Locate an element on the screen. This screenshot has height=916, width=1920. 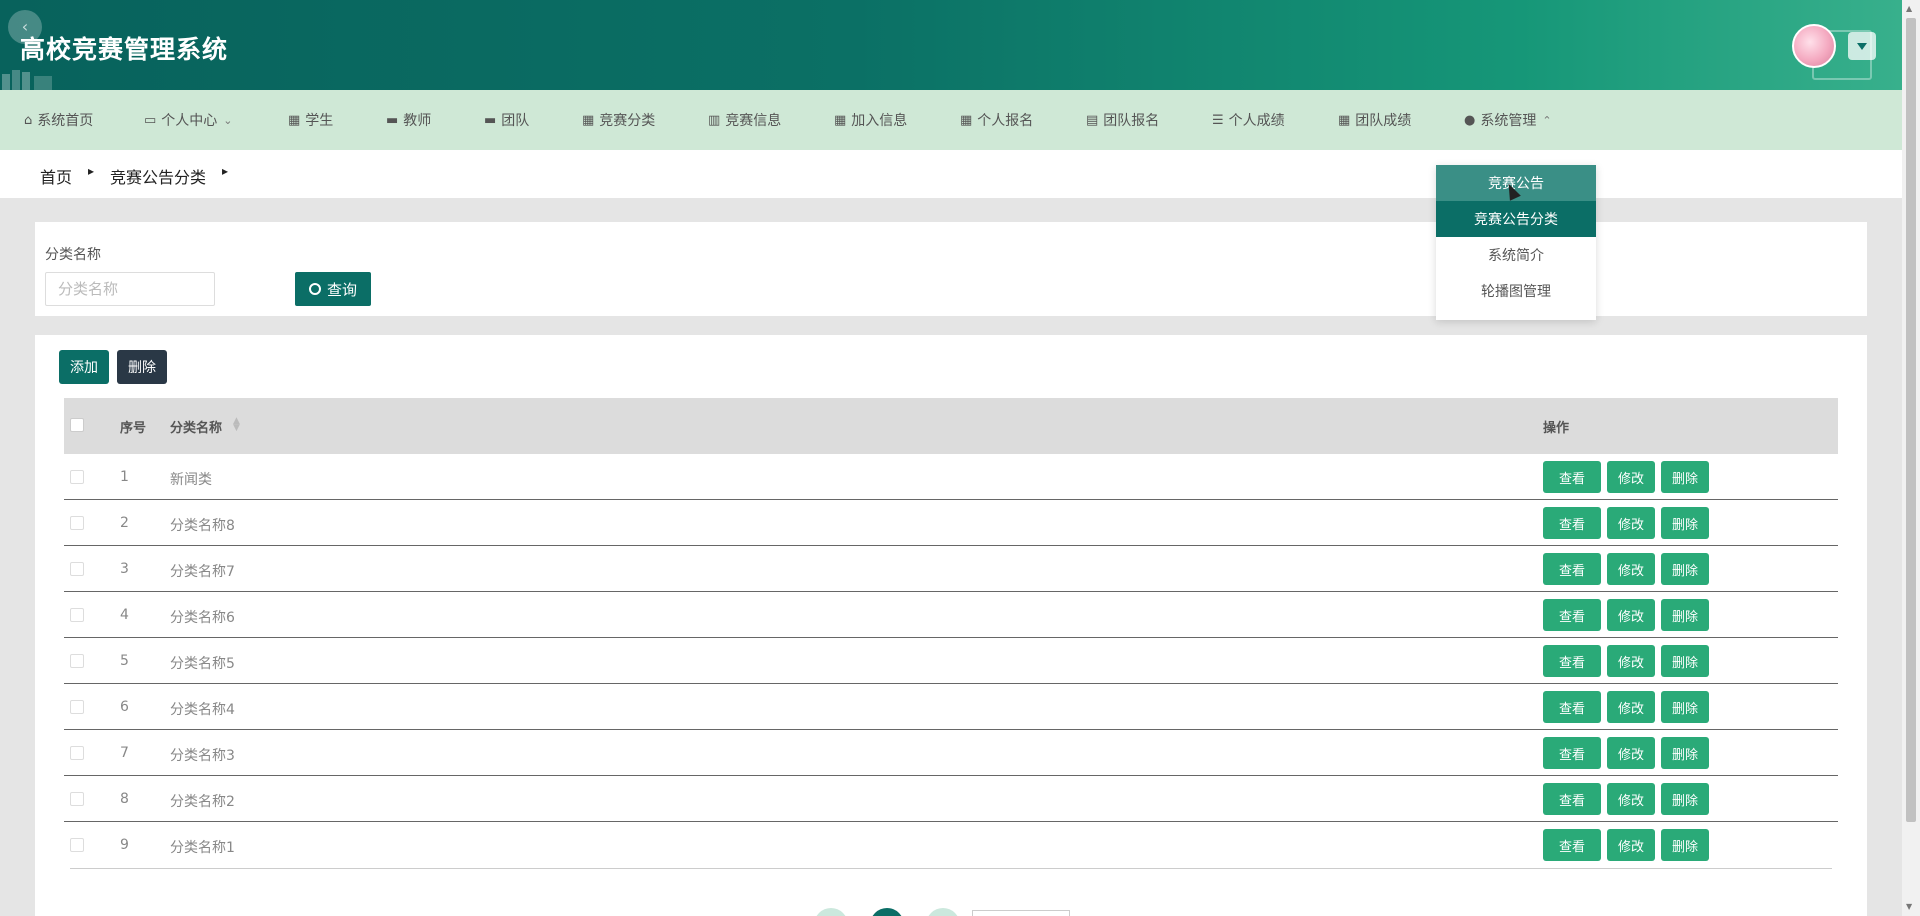
nav-item-label: 加入信息 is located at coordinates (879, 121).